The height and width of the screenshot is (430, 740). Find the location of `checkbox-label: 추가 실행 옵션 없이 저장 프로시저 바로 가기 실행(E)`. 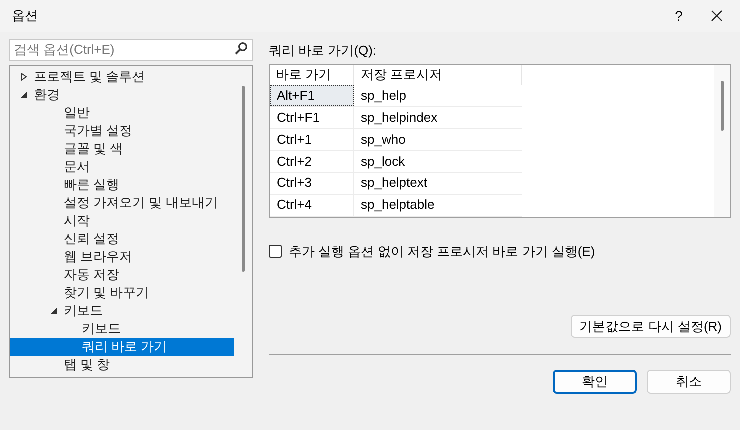

checkbox-label: 추가 실행 옵션 없이 저장 프로시저 바로 가기 실행(E) is located at coordinates (442, 251).